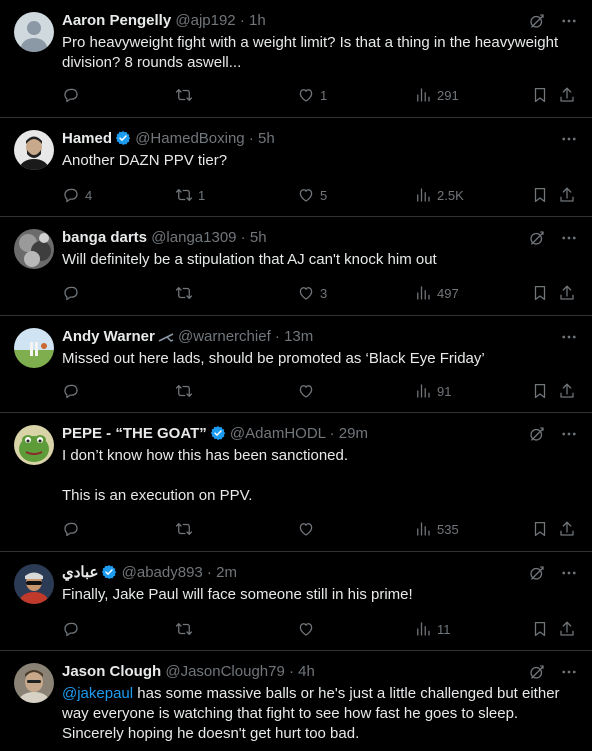 The image size is (592, 751). I want to click on timestamp: 29m, so click(353, 433).